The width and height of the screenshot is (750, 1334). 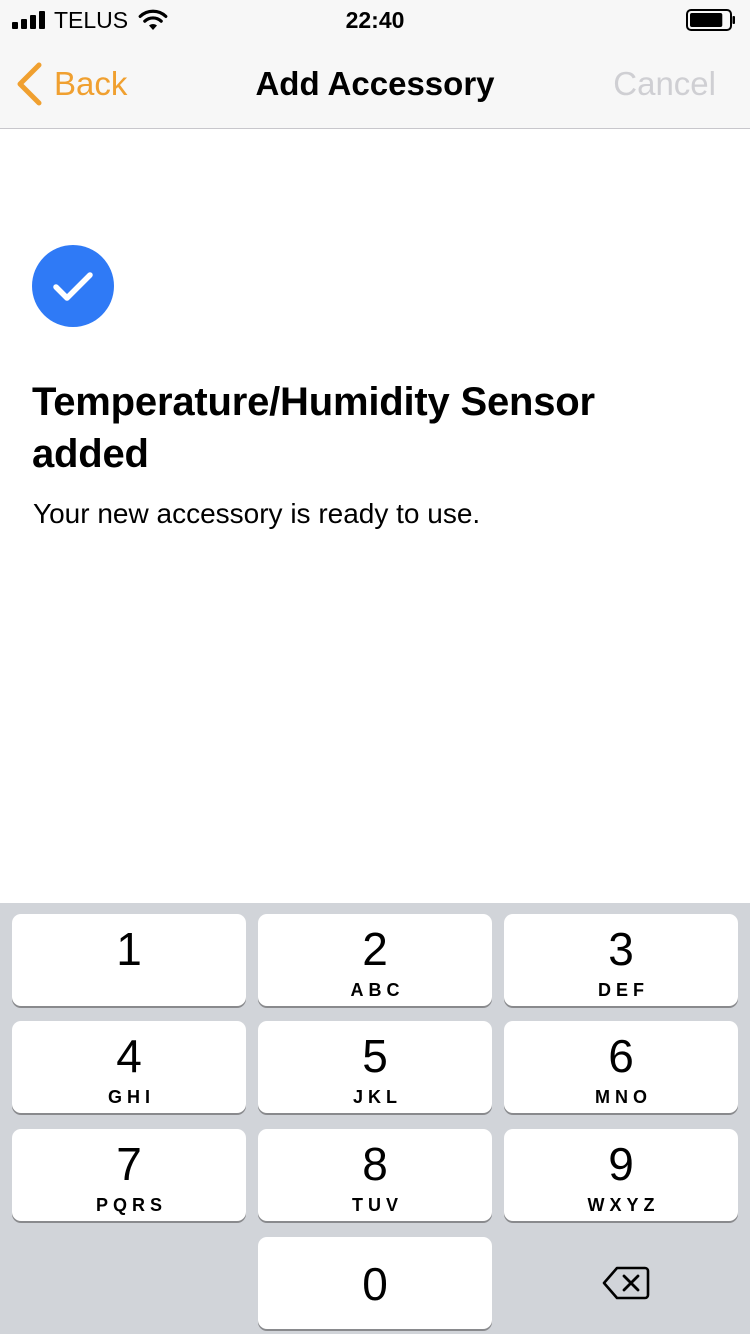 I want to click on key-letters: GHI, so click(x=131, y=1097).